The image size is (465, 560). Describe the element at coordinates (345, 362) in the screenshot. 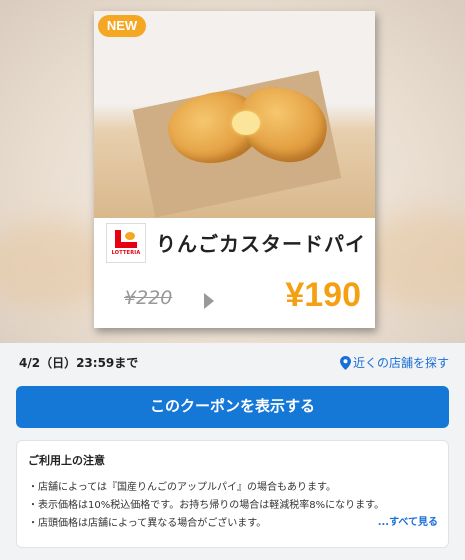

I see `location-pin-icon` at that location.